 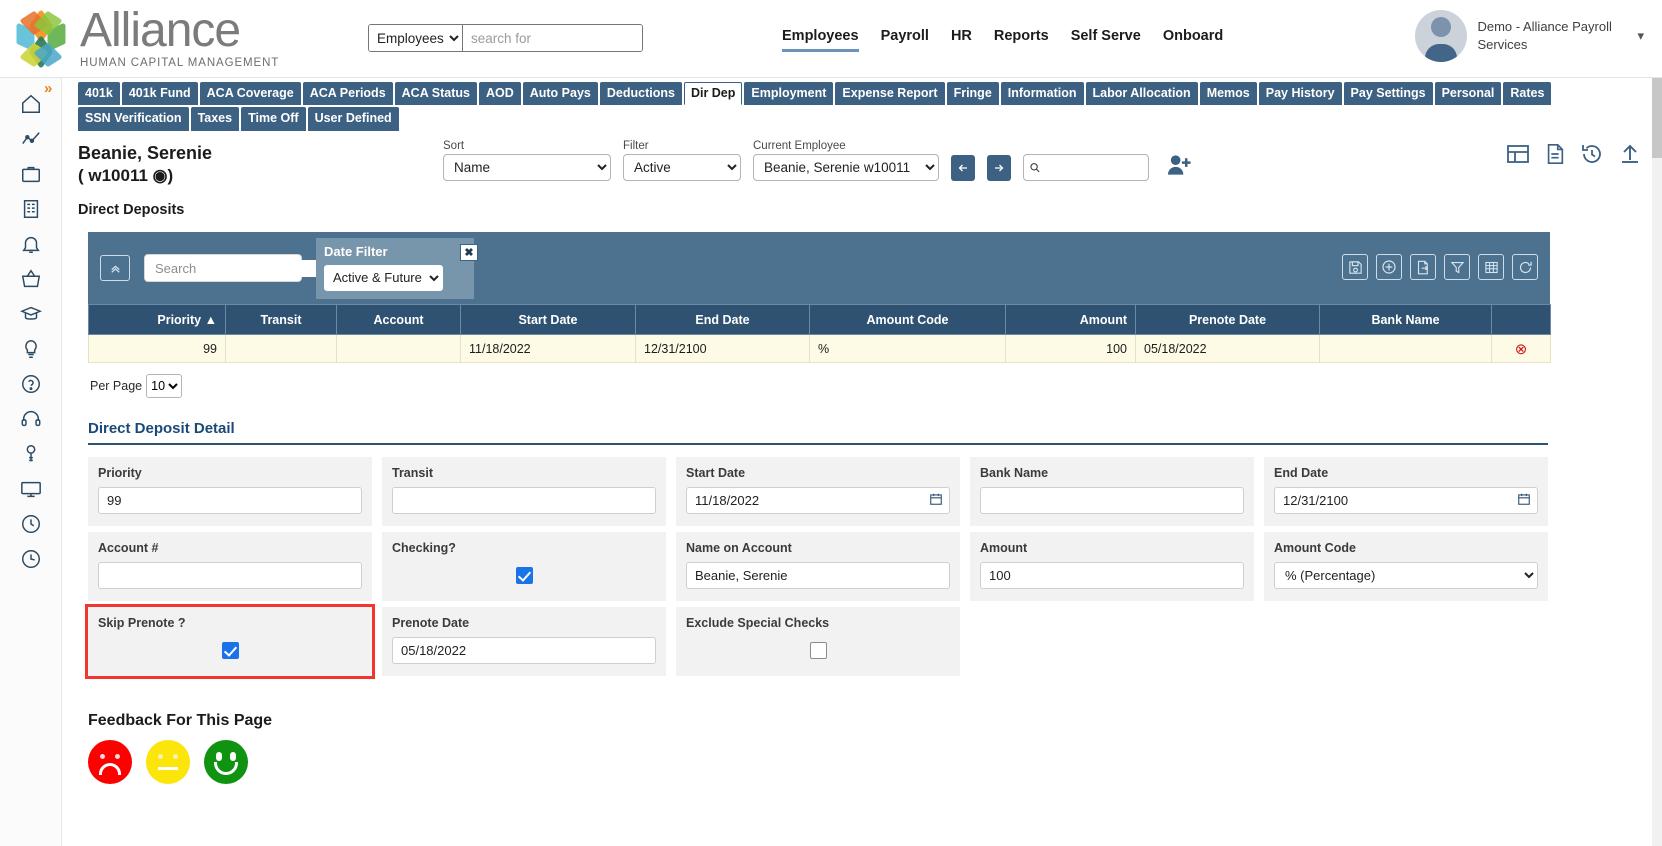 I want to click on sidebar-item-analytics, so click(x=31, y=138).